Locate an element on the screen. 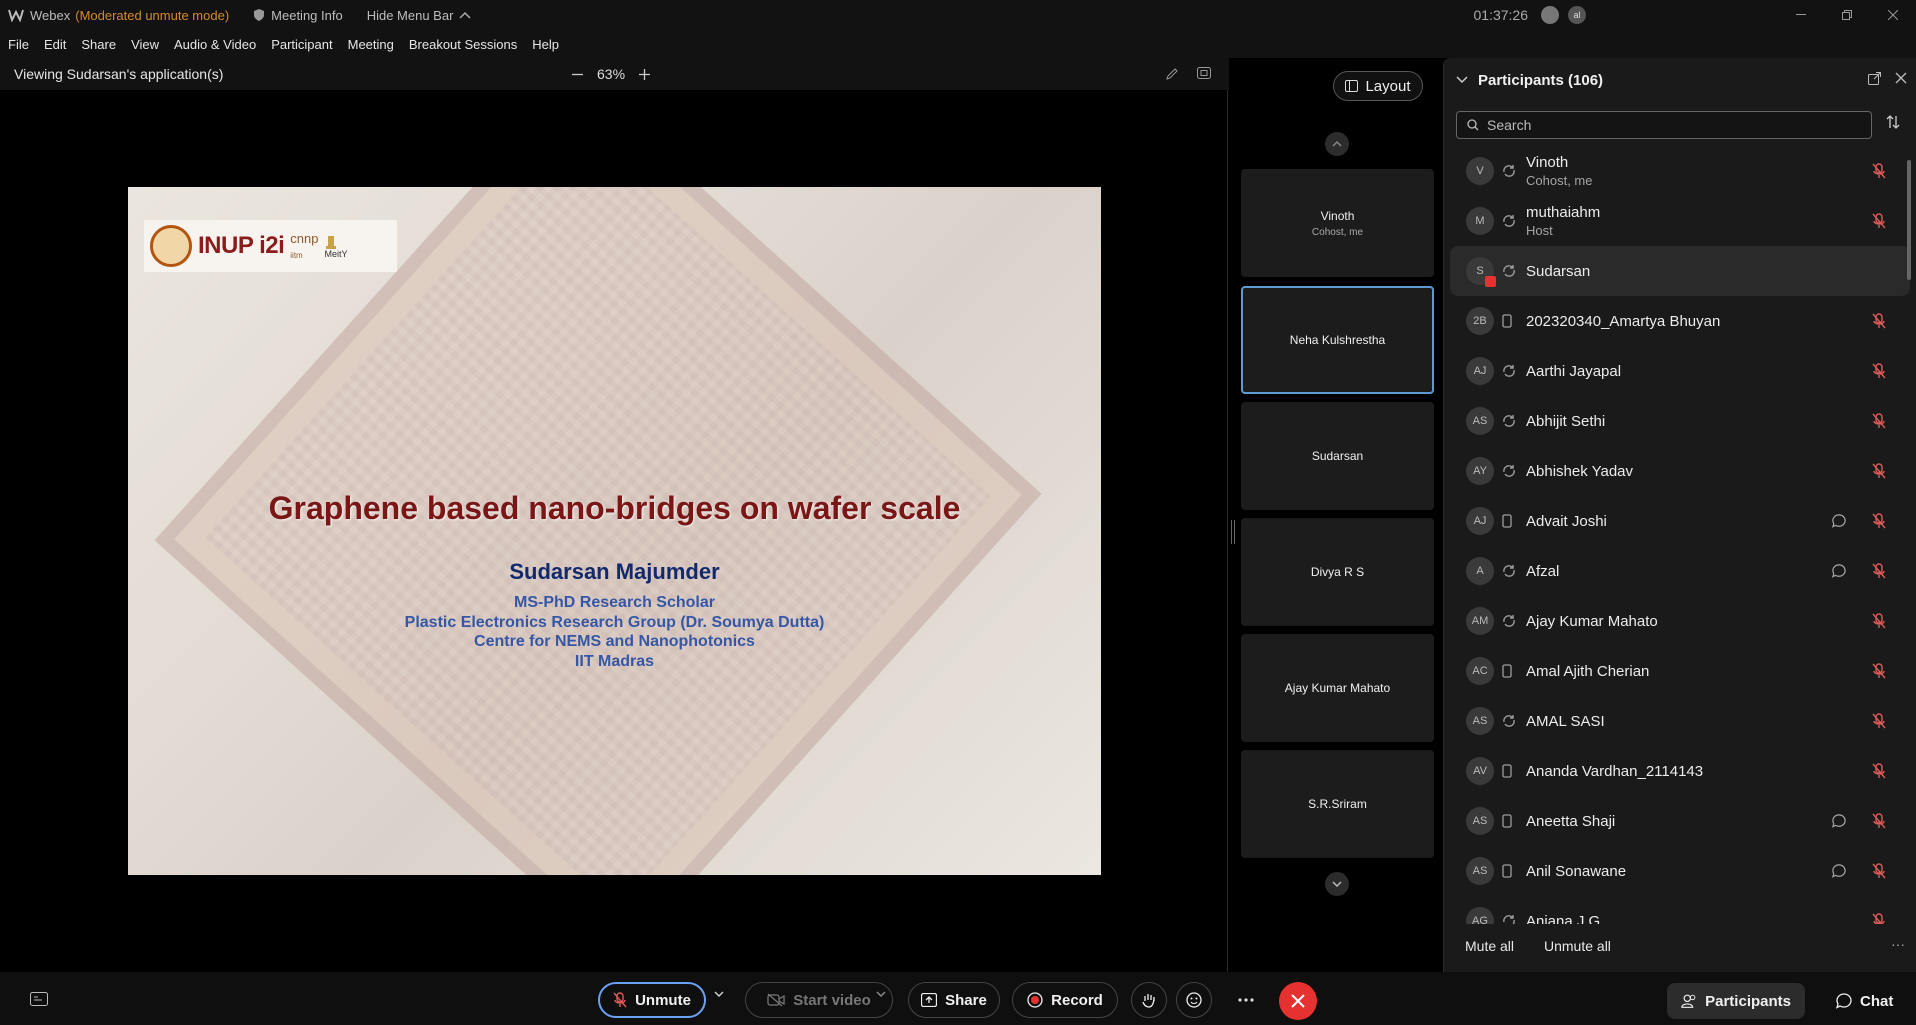 Image resolution: width=1916 pixels, height=1025 pixels. user-avatar: al is located at coordinates (1577, 15).